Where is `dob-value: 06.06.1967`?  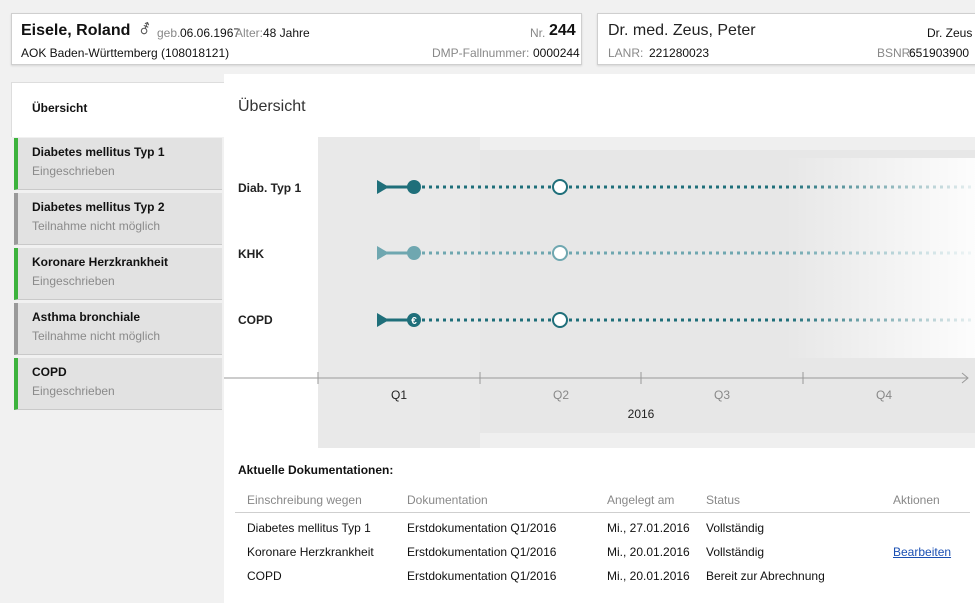 dob-value: 06.06.1967 is located at coordinates (210, 33).